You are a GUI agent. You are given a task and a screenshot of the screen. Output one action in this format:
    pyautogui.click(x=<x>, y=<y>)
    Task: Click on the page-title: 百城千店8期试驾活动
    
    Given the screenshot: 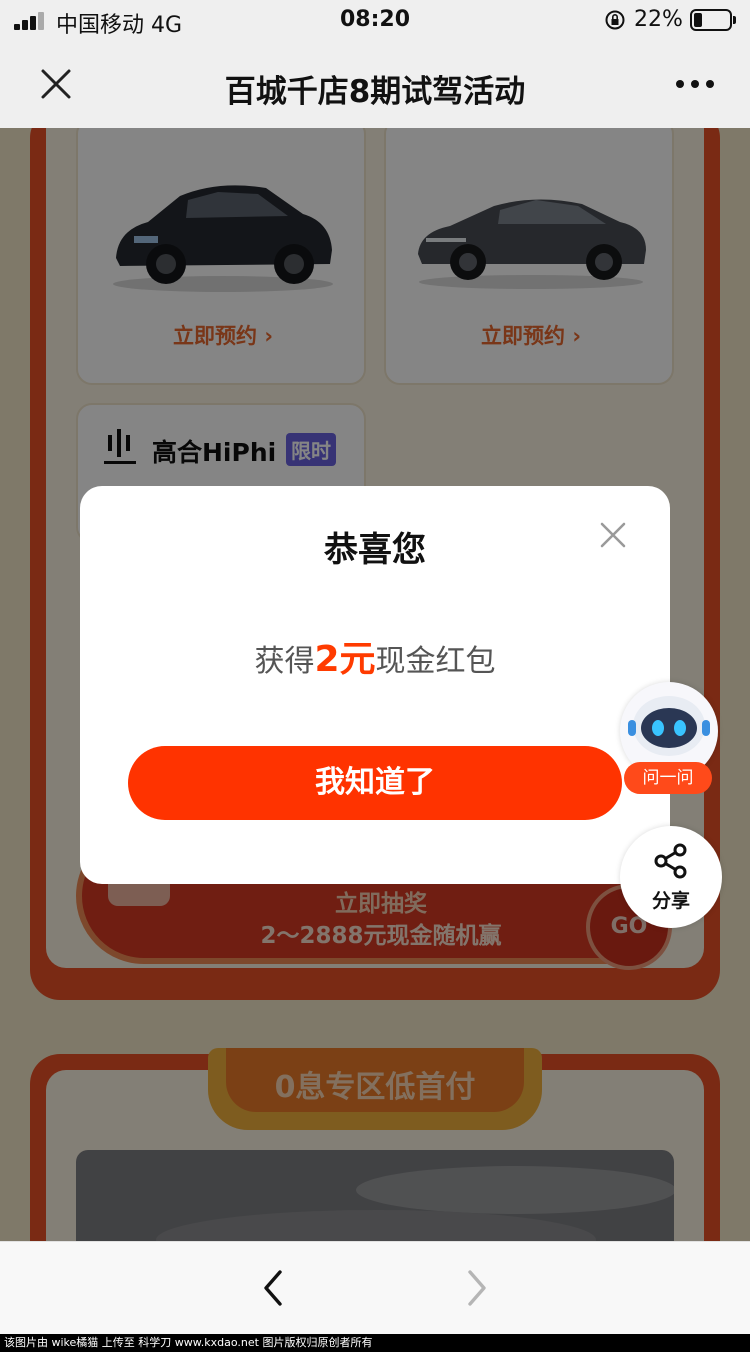 What is the action you would take?
    pyautogui.click(x=375, y=92)
    